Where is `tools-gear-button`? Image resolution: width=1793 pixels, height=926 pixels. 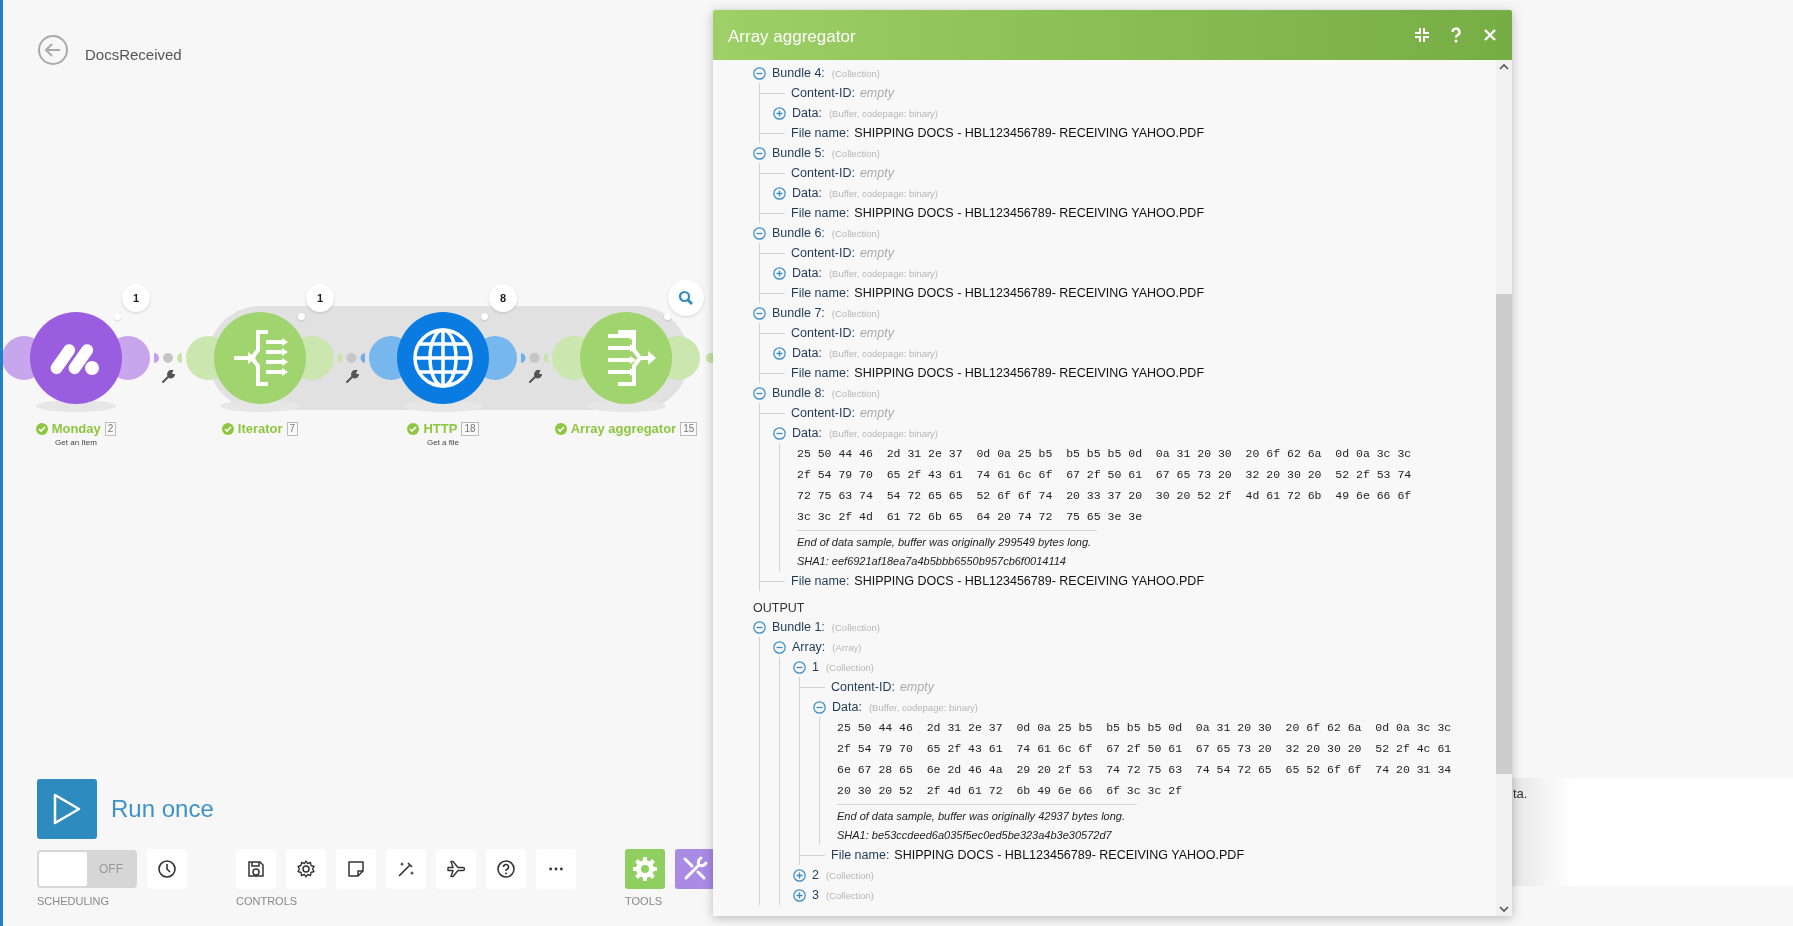 tools-gear-button is located at coordinates (645, 869).